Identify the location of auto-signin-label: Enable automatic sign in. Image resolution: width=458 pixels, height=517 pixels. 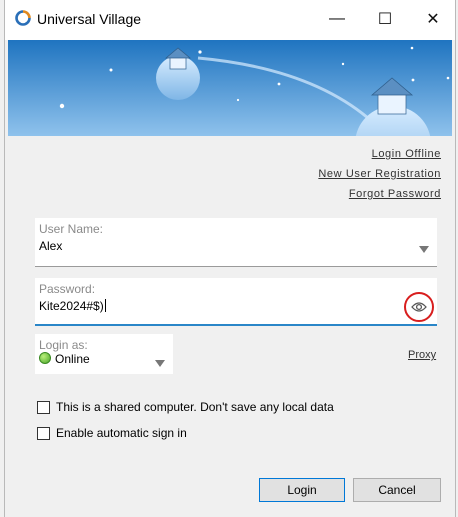
(121, 433).